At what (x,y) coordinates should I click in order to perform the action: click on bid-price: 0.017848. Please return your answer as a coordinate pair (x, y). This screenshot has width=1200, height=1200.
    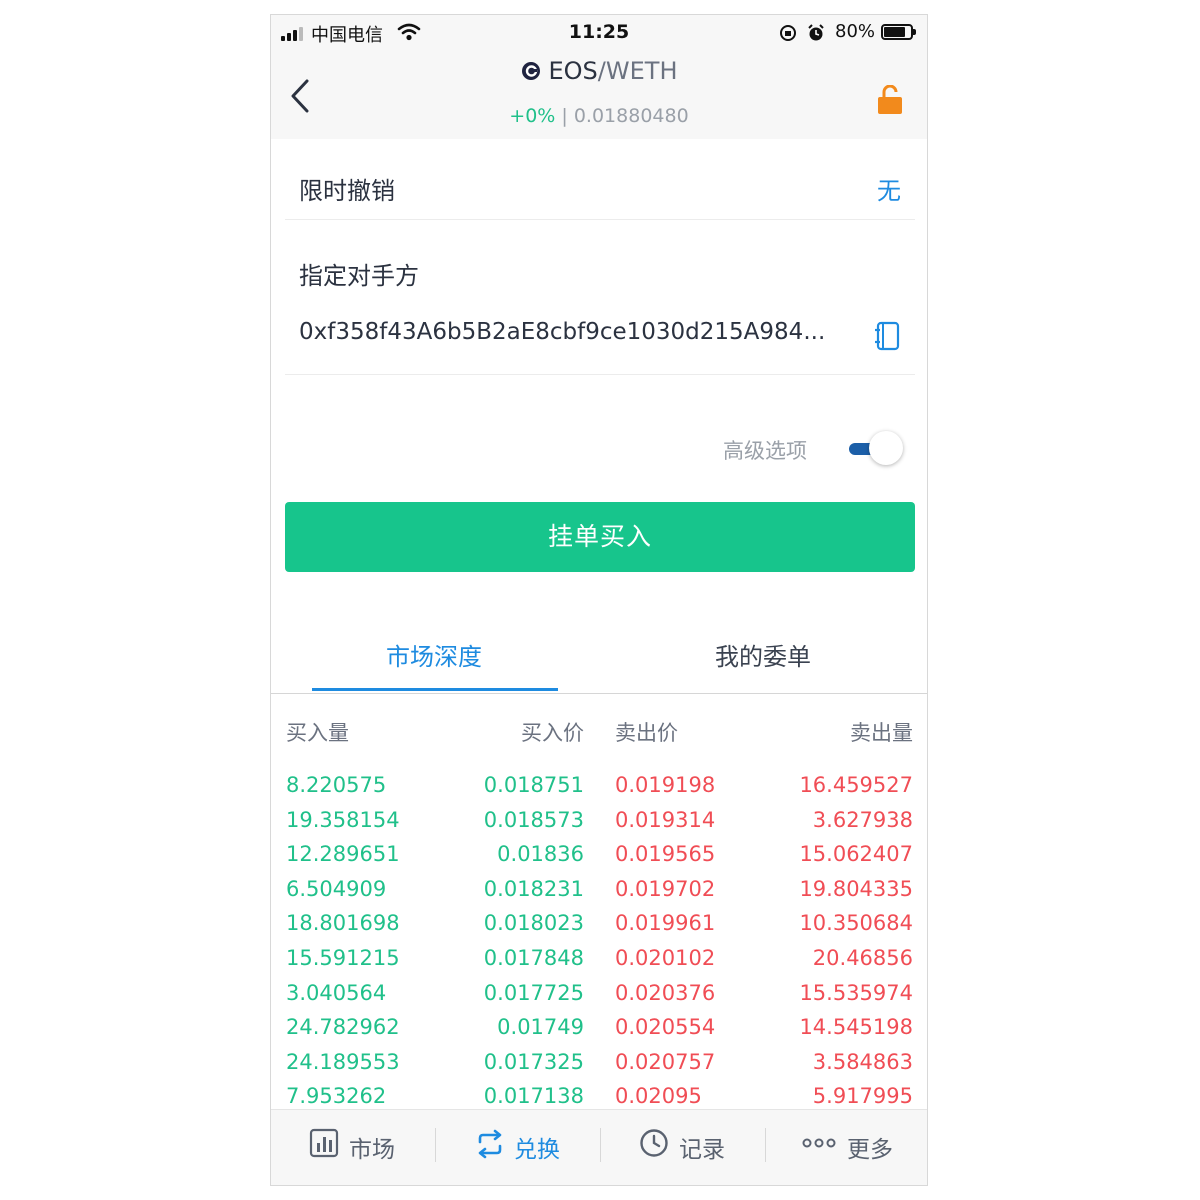
    Looking at the image, I should click on (533, 957).